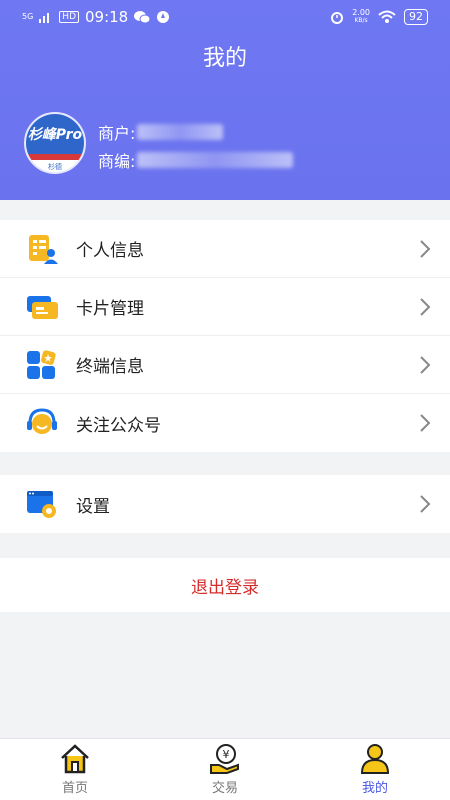 Image resolution: width=450 pixels, height=800 pixels. What do you see at coordinates (225, 307) in the screenshot?
I see `menu-item-card-management: 卡片管理` at bounding box center [225, 307].